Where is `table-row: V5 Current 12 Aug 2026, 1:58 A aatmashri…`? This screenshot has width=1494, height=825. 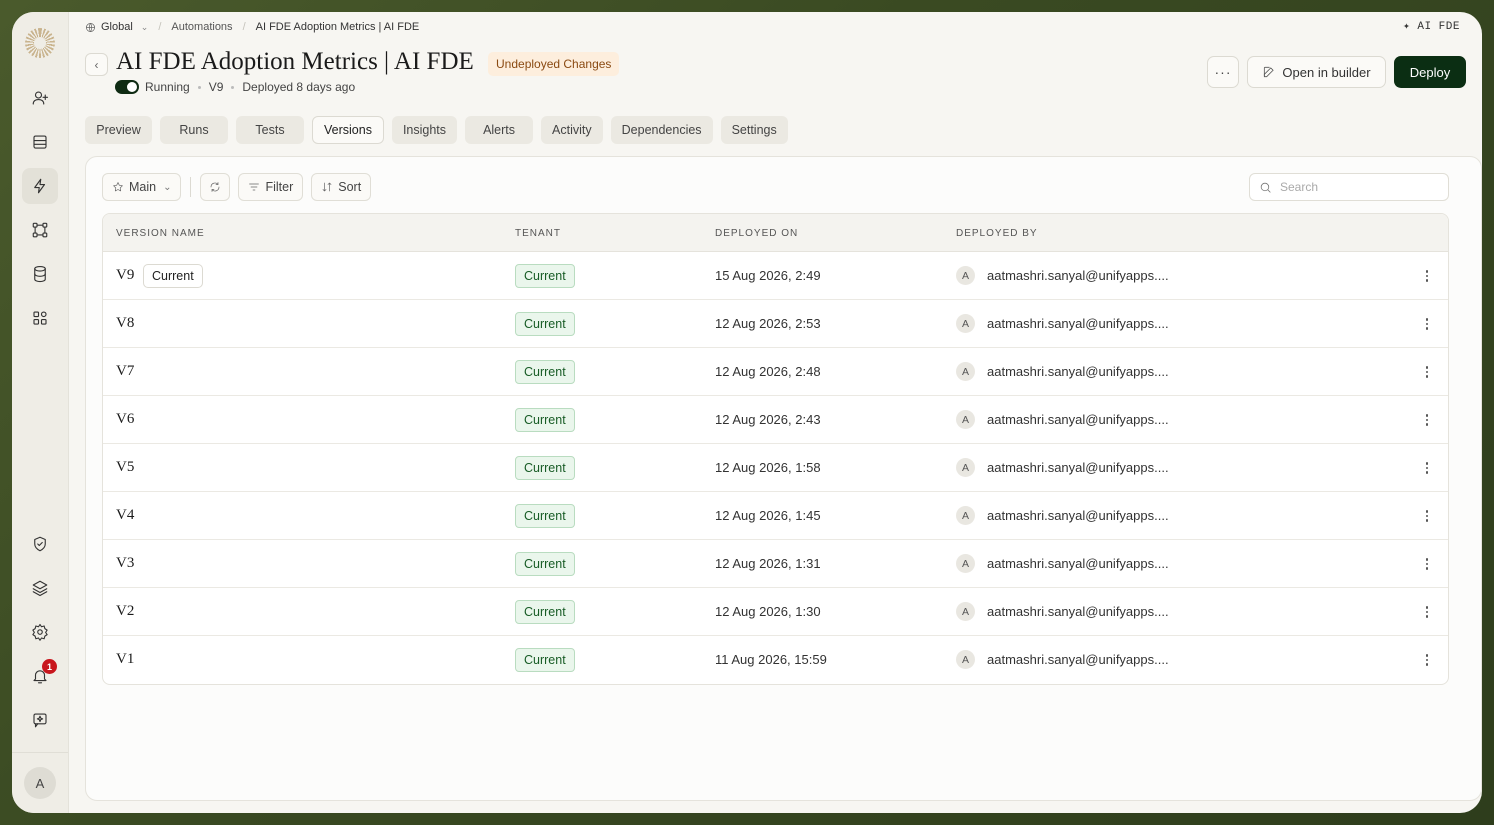 table-row: V5 Current 12 Aug 2026, 1:58 A aatmashri… is located at coordinates (775, 468).